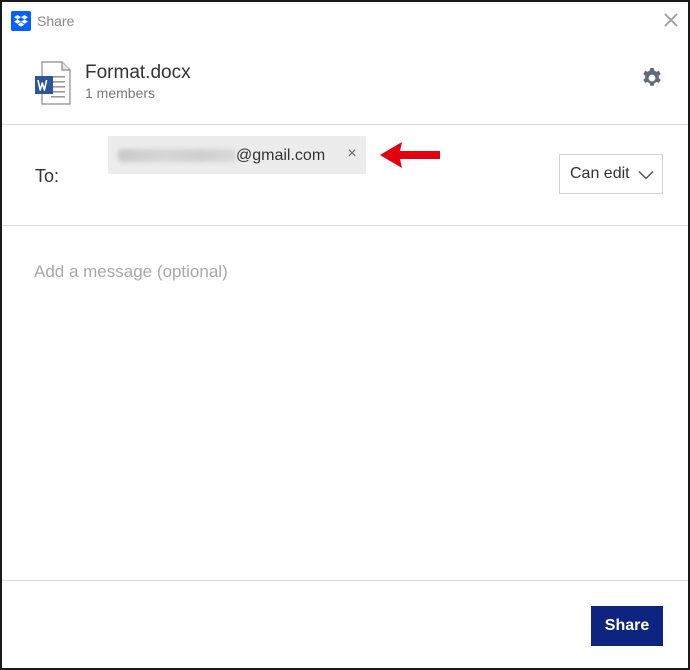 This screenshot has height=670, width=690. What do you see at coordinates (345, 84) in the screenshot?
I see `file-header: Format.docx 1 members` at bounding box center [345, 84].